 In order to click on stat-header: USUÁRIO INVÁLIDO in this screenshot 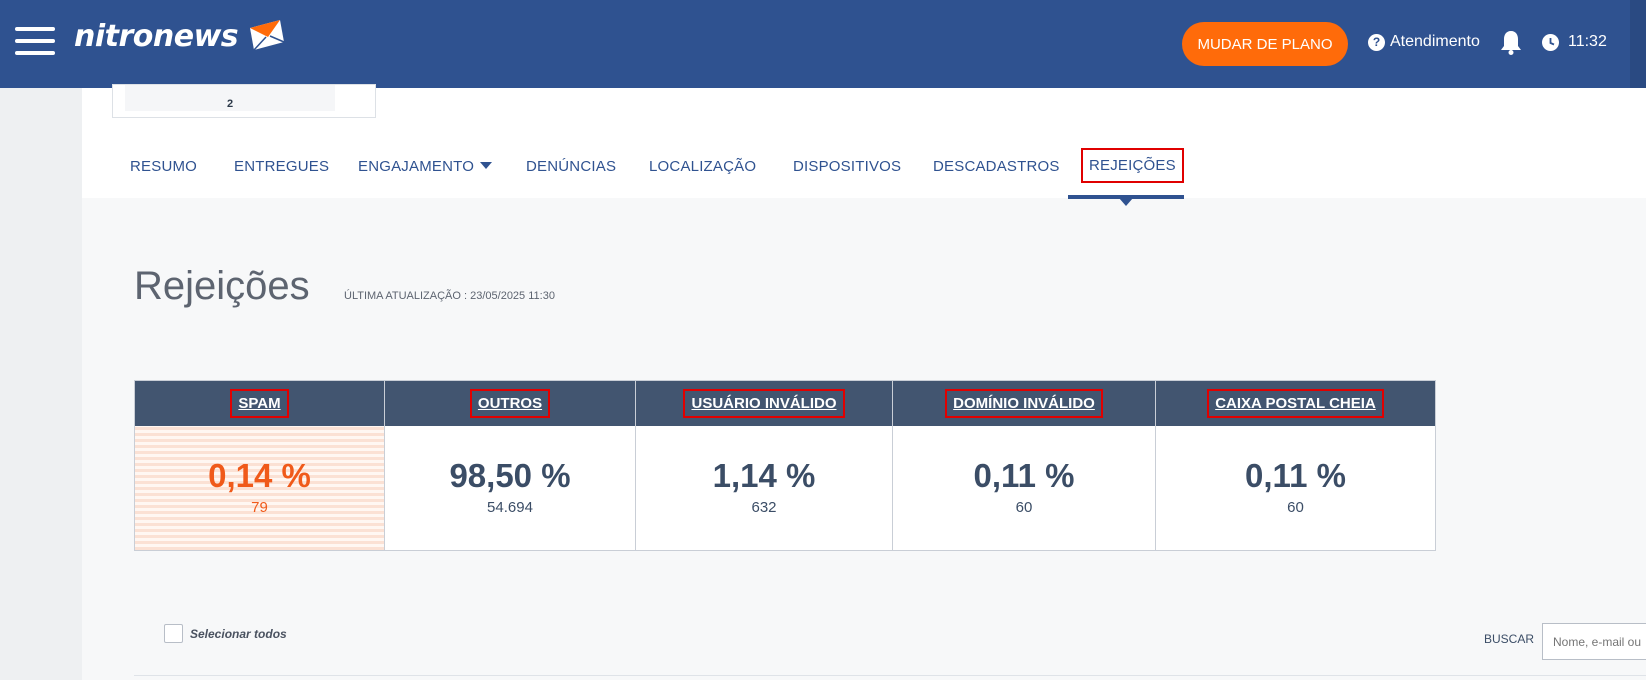, I will do `click(764, 403)`.